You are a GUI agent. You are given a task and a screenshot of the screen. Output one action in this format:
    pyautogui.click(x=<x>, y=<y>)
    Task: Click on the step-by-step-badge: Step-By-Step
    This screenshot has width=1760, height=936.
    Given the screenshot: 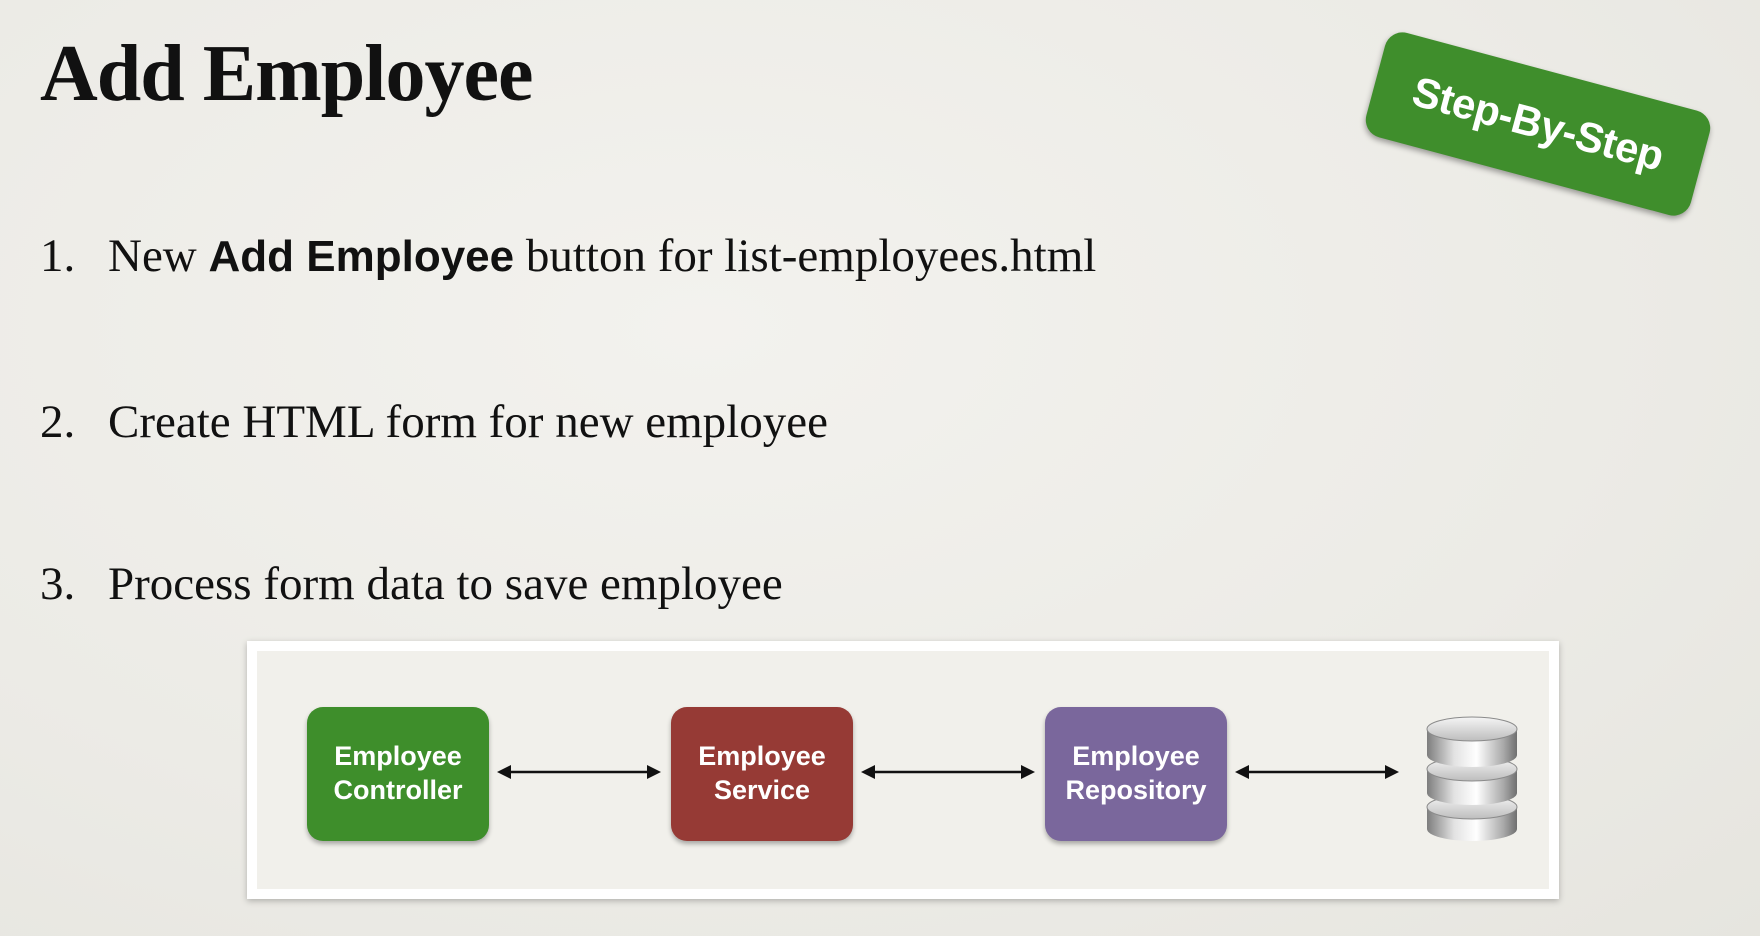 What is the action you would take?
    pyautogui.click(x=1538, y=124)
    